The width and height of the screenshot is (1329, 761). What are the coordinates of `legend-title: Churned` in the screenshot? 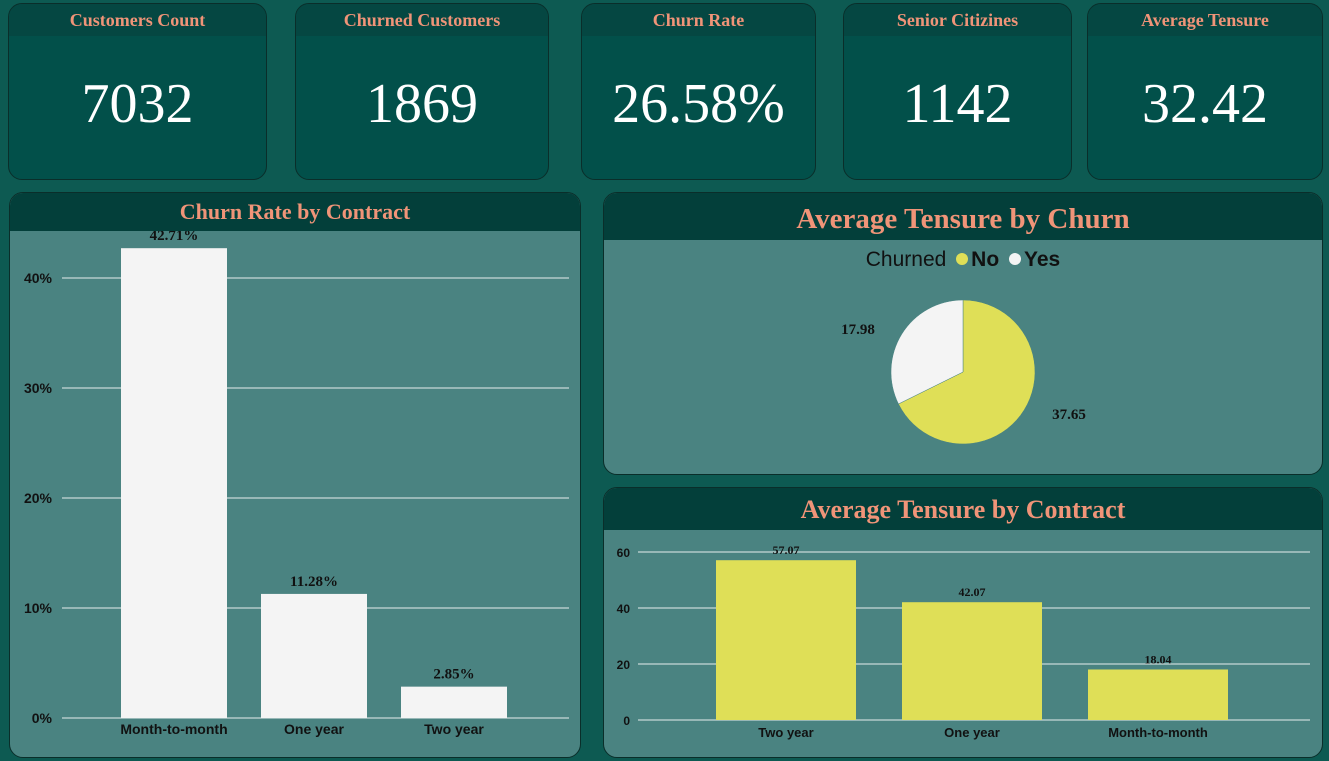 It's located at (906, 259).